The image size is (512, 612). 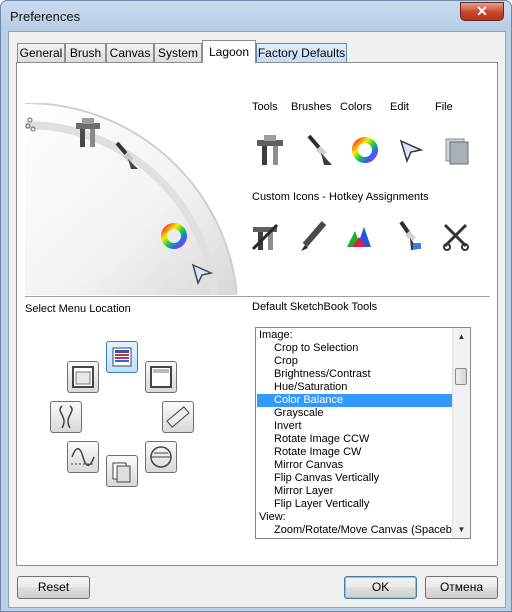 What do you see at coordinates (45, 16) in the screenshot?
I see `window-title: Preferences` at bounding box center [45, 16].